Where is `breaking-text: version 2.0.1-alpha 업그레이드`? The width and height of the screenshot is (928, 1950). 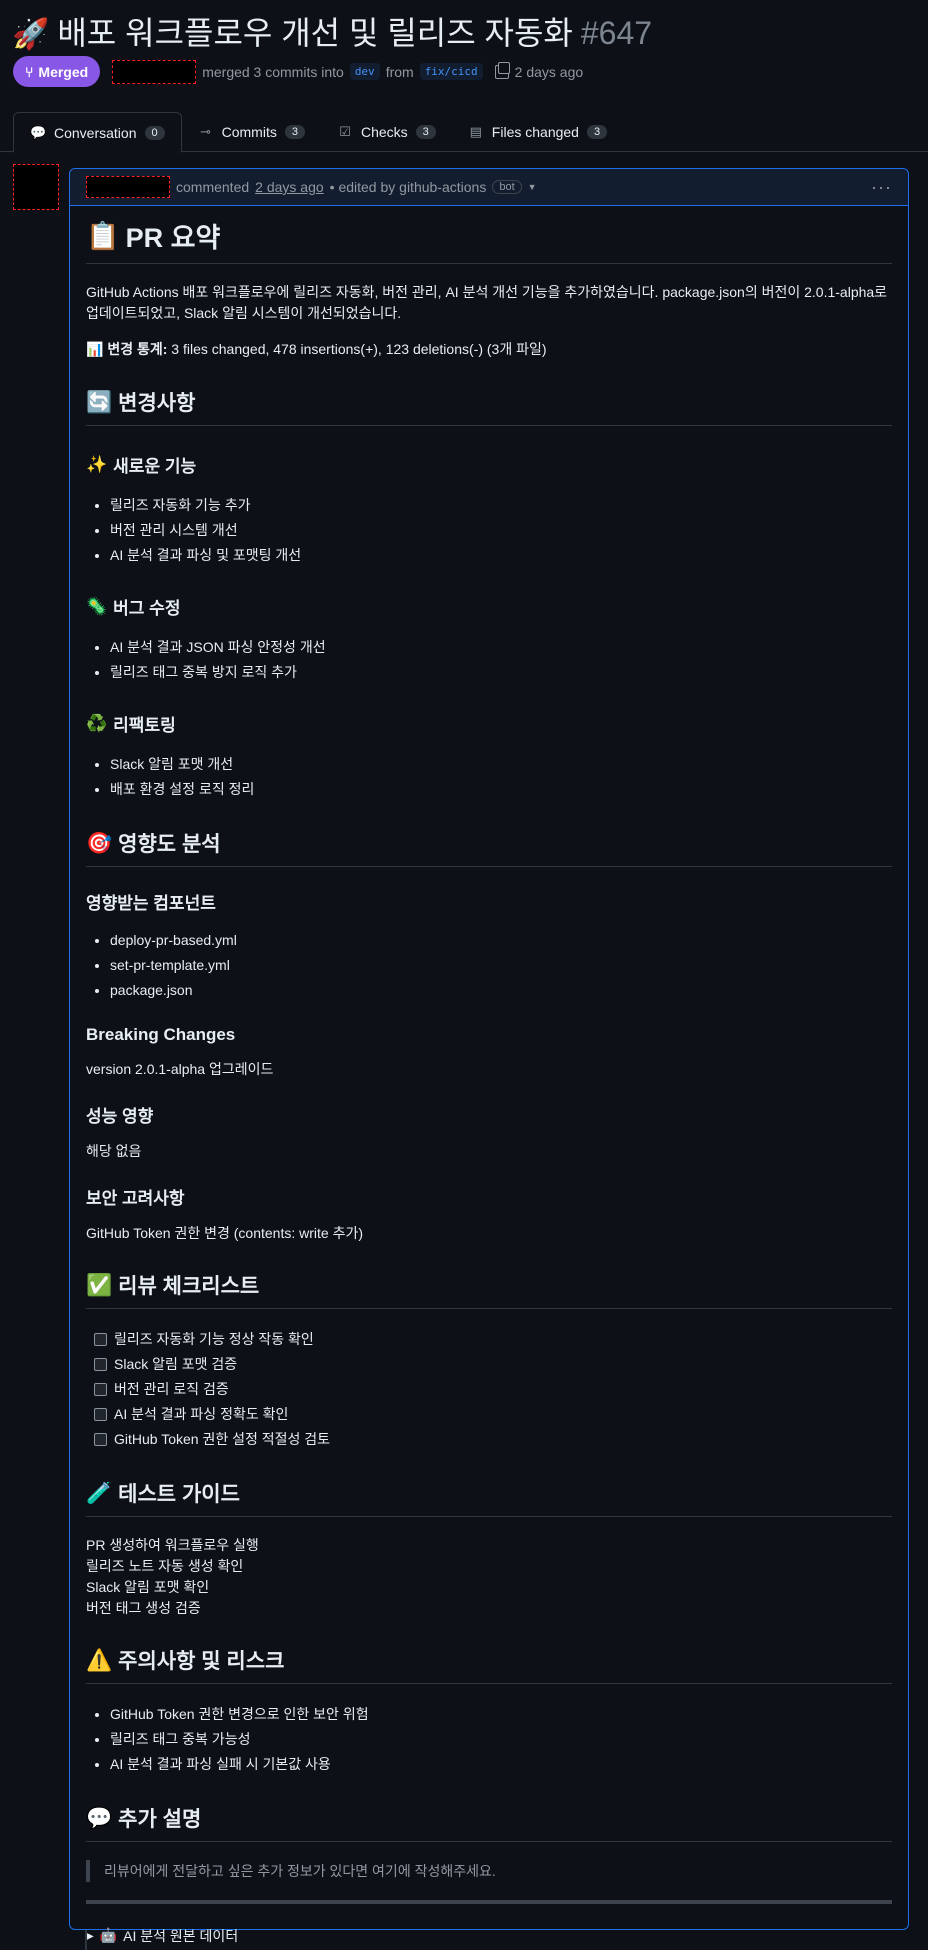 breaking-text: version 2.0.1-alpha 업그레이드 is located at coordinates (180, 1069).